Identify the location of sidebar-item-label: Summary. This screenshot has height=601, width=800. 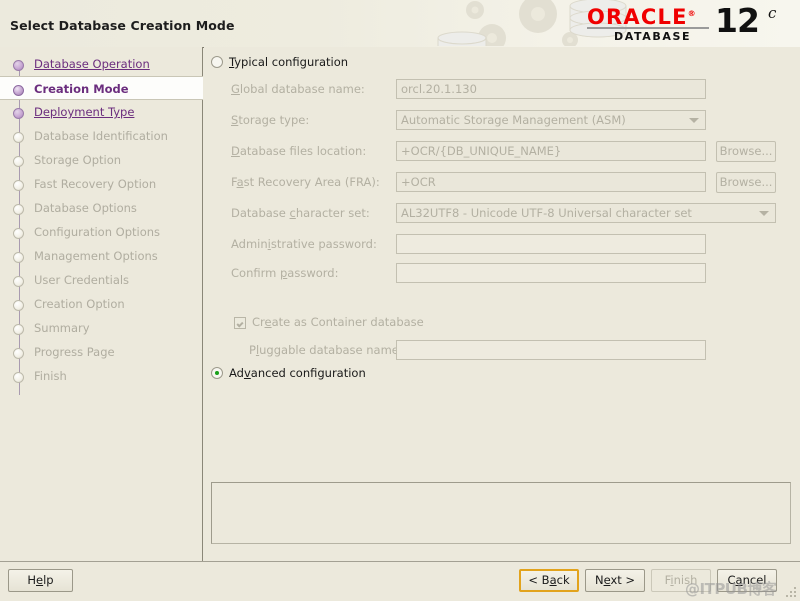
(62, 328).